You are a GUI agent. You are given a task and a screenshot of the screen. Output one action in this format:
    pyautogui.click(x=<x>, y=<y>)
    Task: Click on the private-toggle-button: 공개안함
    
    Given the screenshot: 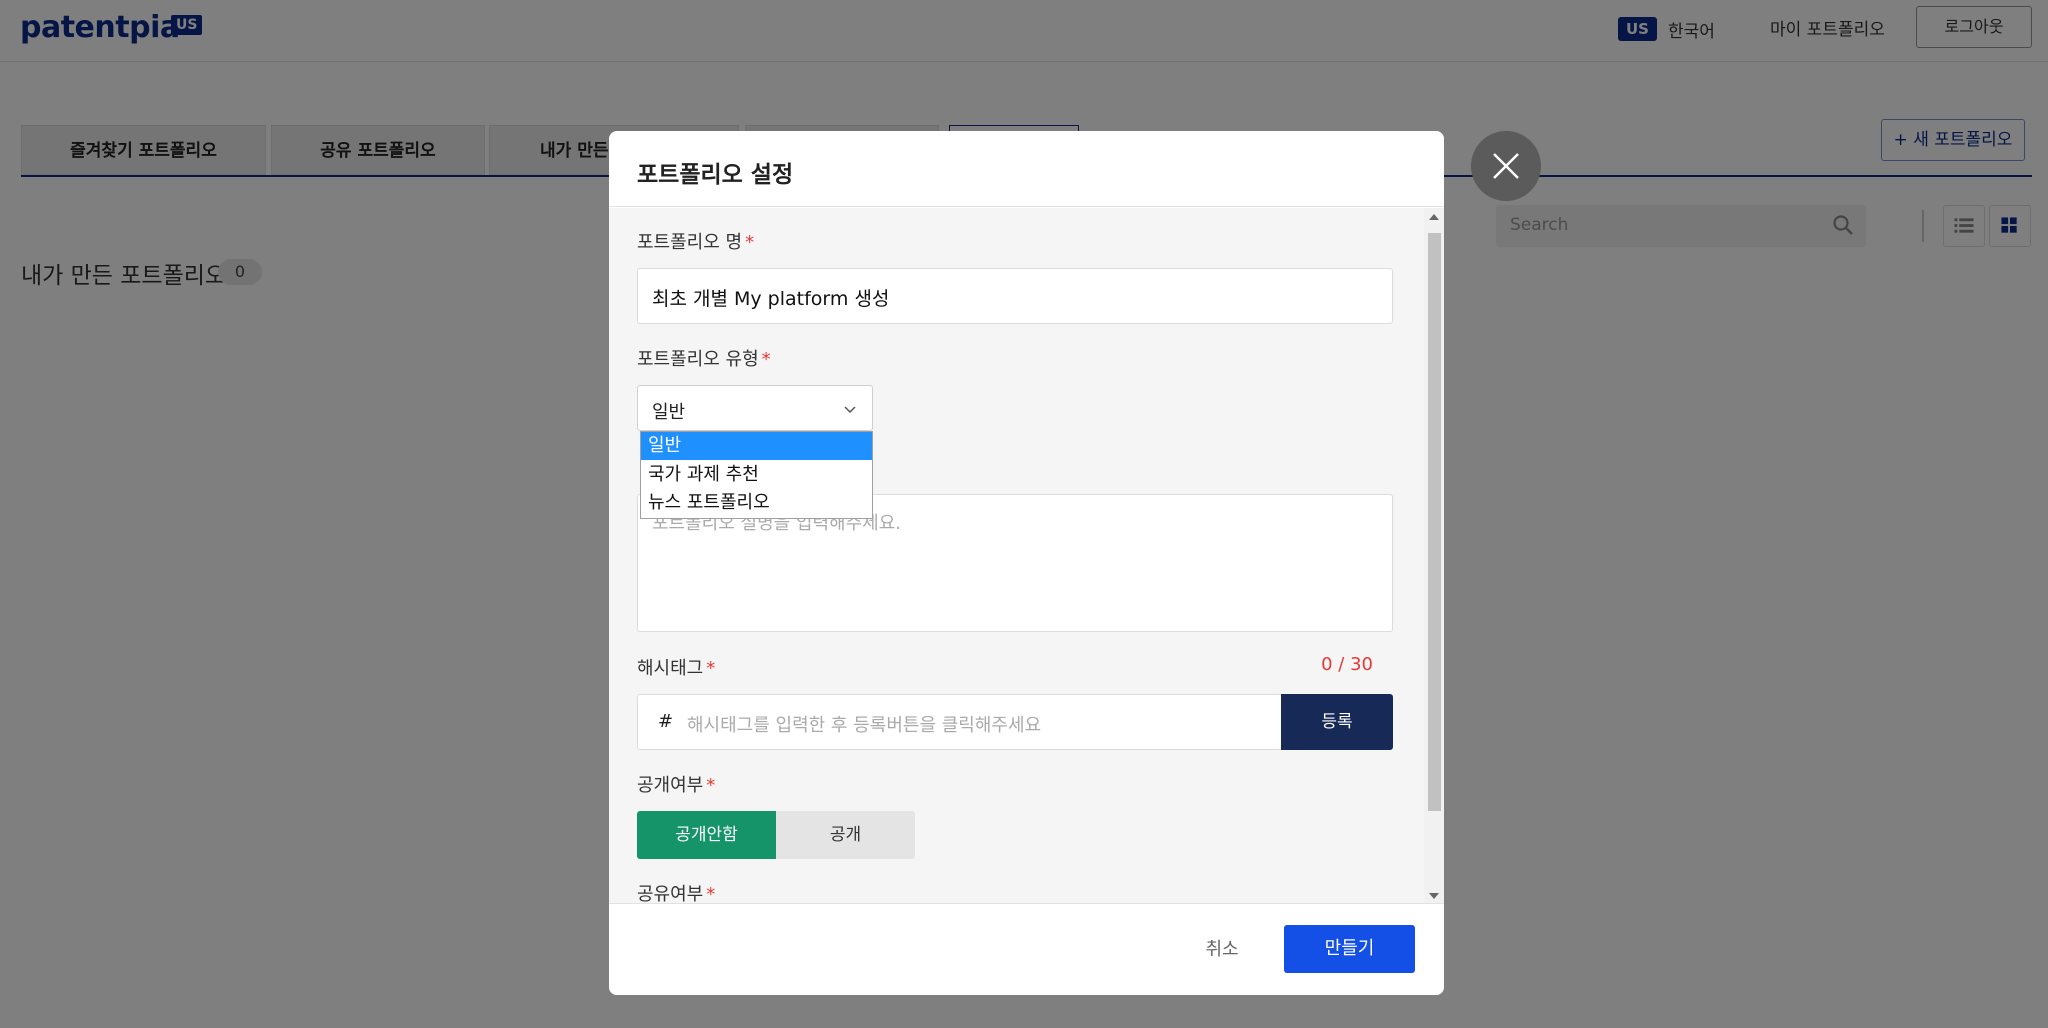 What is the action you would take?
    pyautogui.click(x=706, y=835)
    